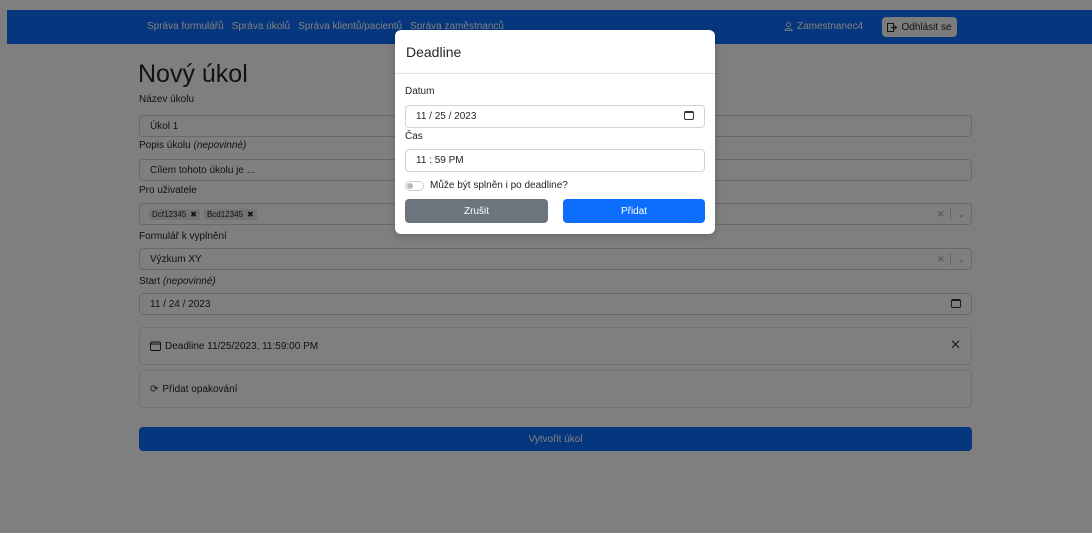 This screenshot has width=1092, height=533. Describe the element at coordinates (476, 211) in the screenshot. I see `cancel-button: Zrušit` at that location.